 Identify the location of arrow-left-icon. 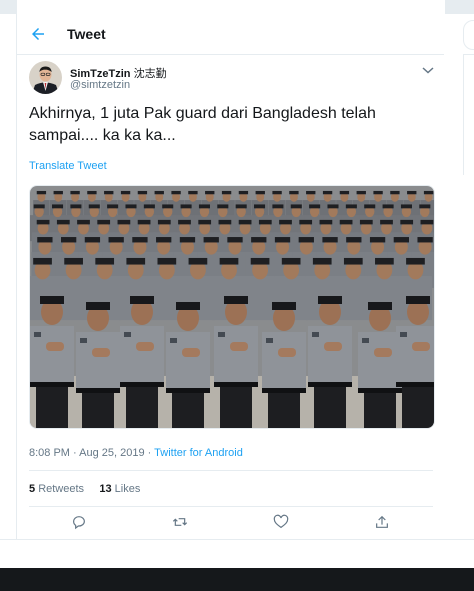
(38, 34).